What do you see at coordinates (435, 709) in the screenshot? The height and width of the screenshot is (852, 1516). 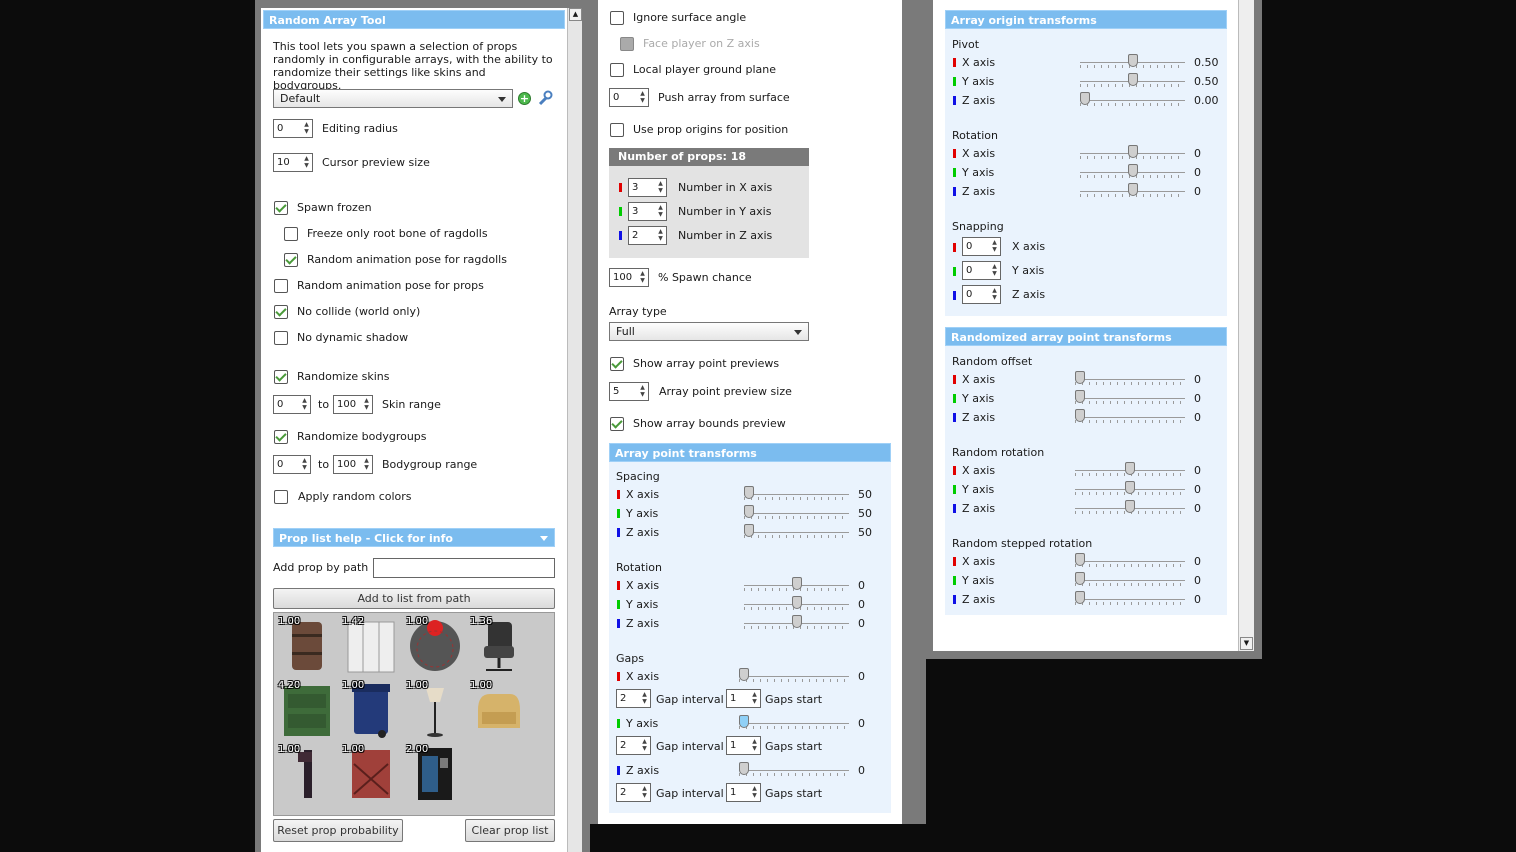 I see `prop-lamp: 1.00` at bounding box center [435, 709].